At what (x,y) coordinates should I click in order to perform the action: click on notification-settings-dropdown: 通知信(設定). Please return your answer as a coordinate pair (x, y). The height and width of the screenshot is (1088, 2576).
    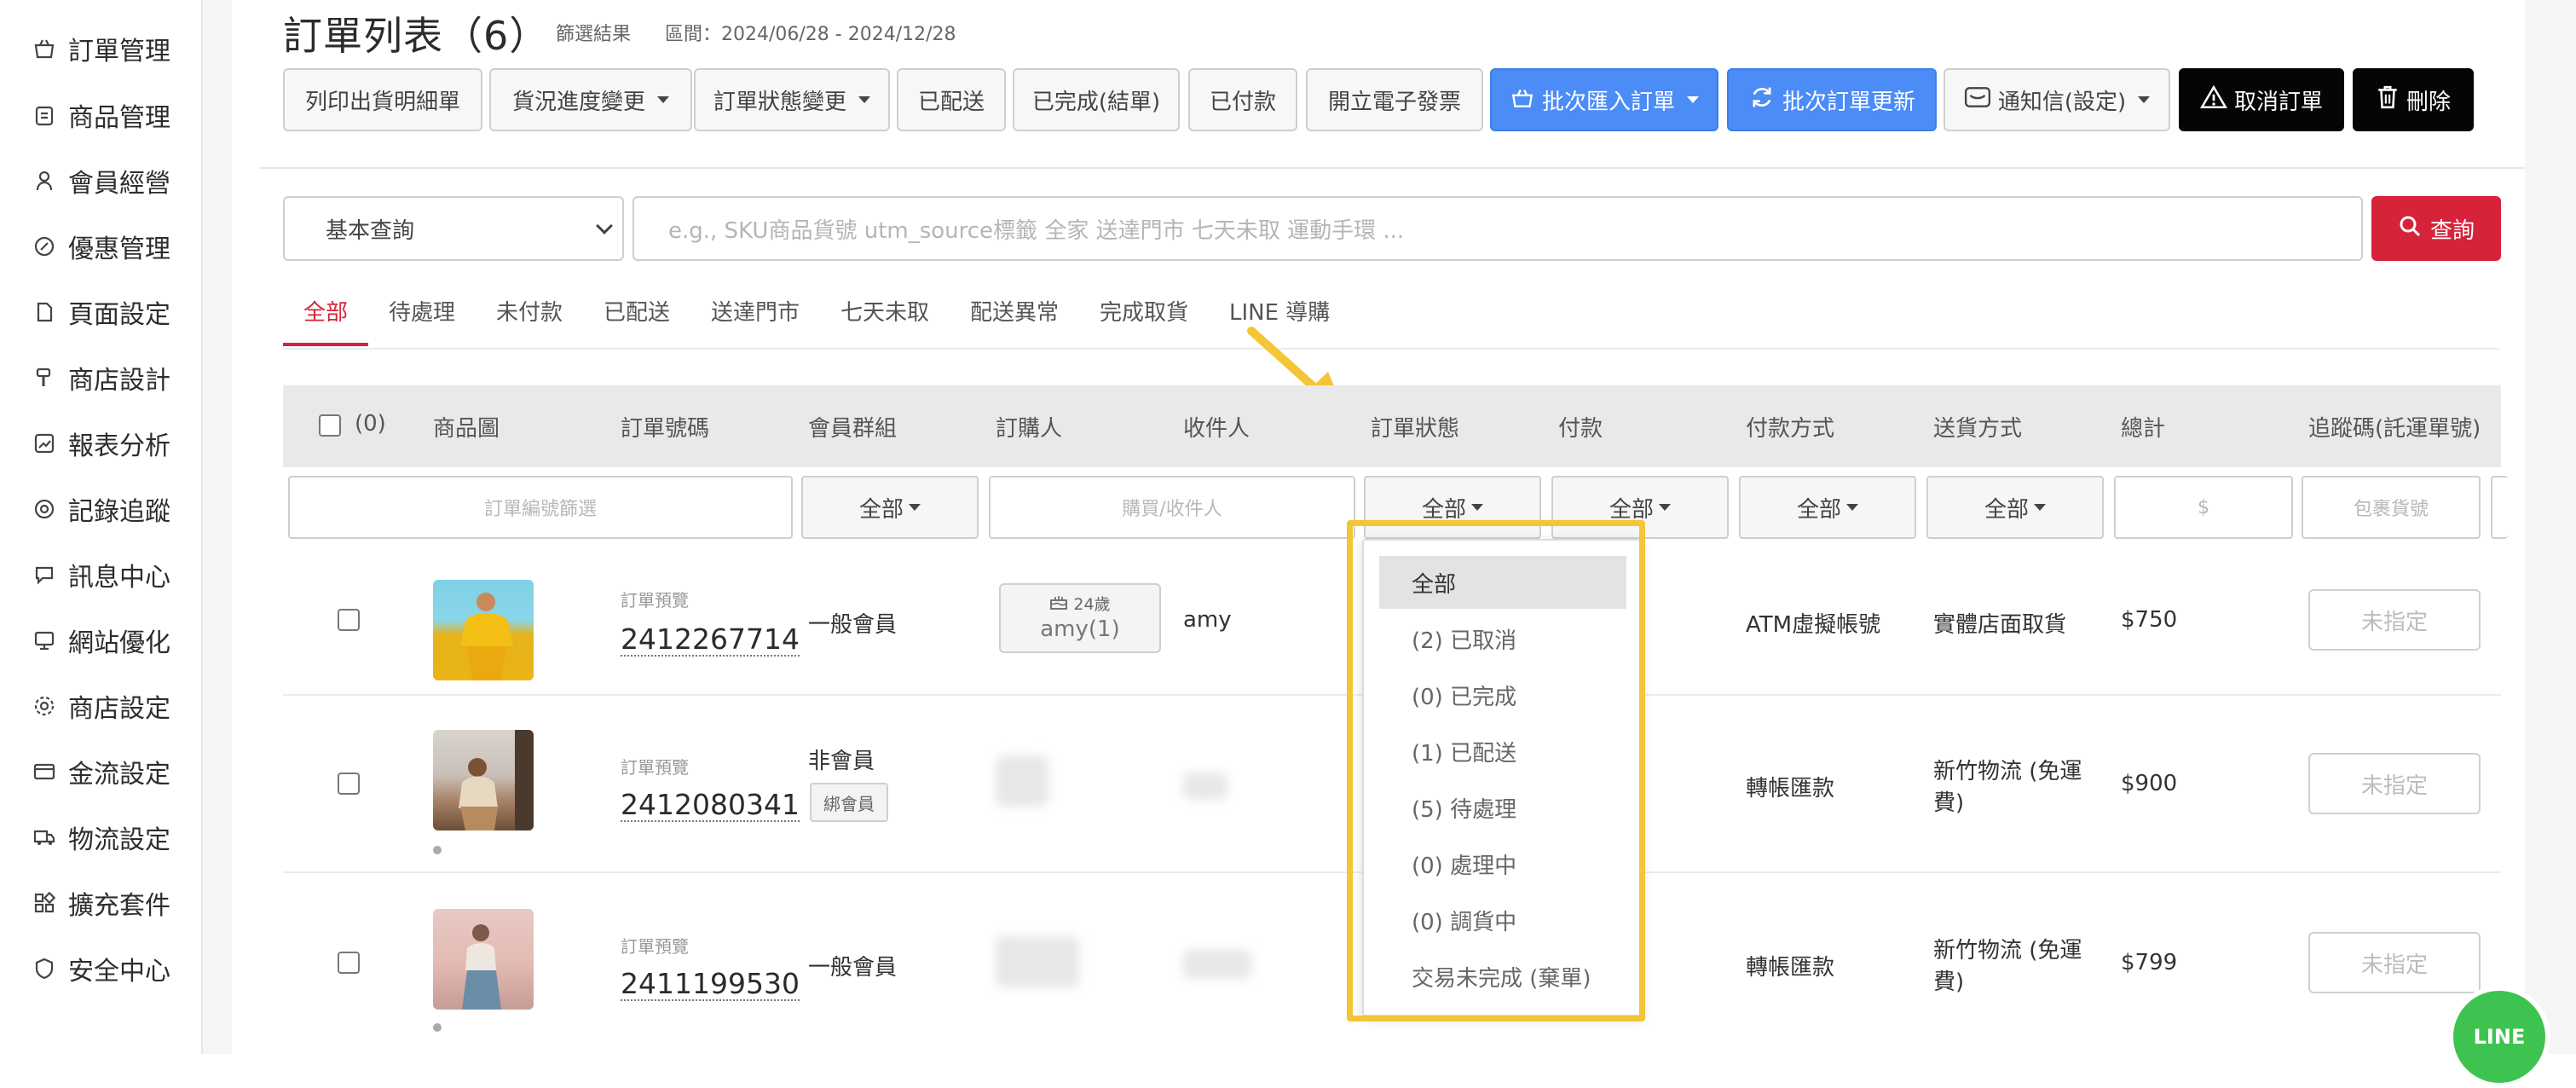
    Looking at the image, I should click on (2057, 100).